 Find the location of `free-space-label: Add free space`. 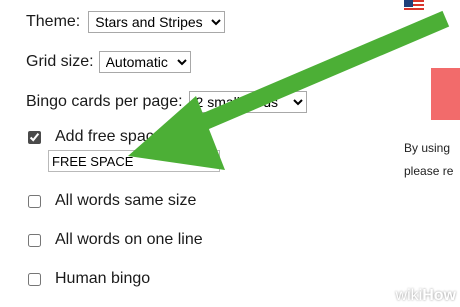

free-space-label: Add free space is located at coordinates (109, 136).